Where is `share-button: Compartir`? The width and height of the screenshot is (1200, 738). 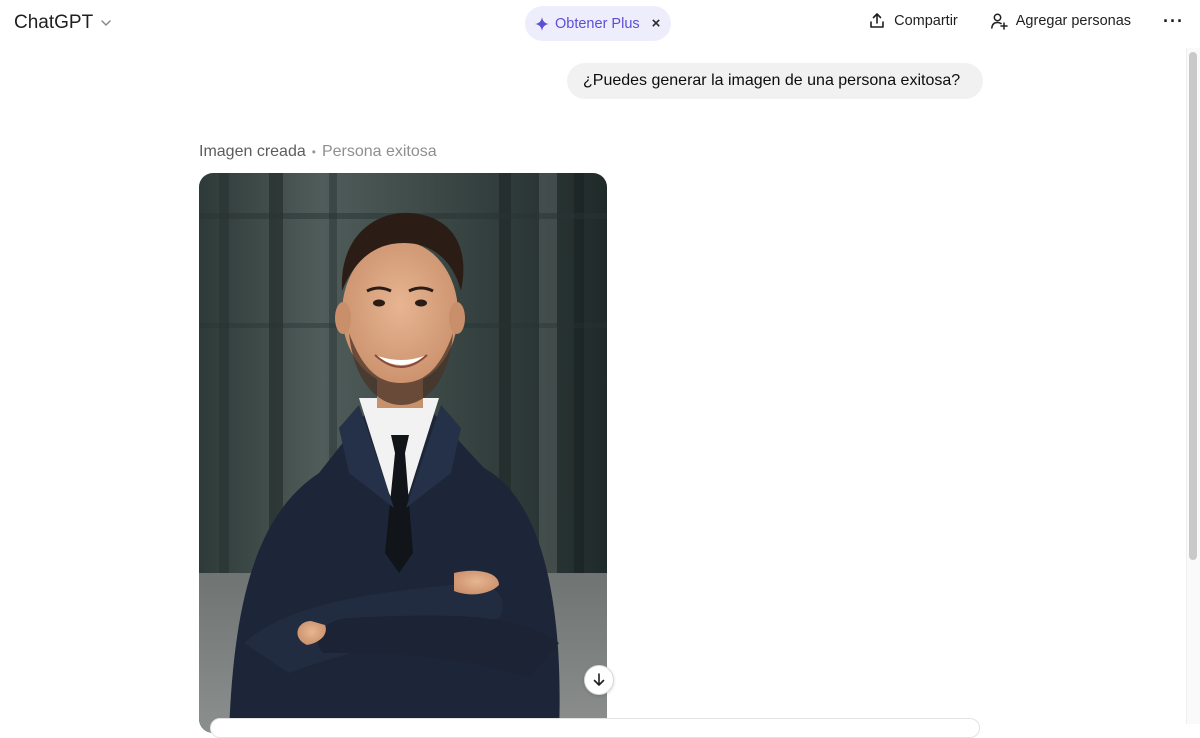 share-button: Compartir is located at coordinates (913, 21).